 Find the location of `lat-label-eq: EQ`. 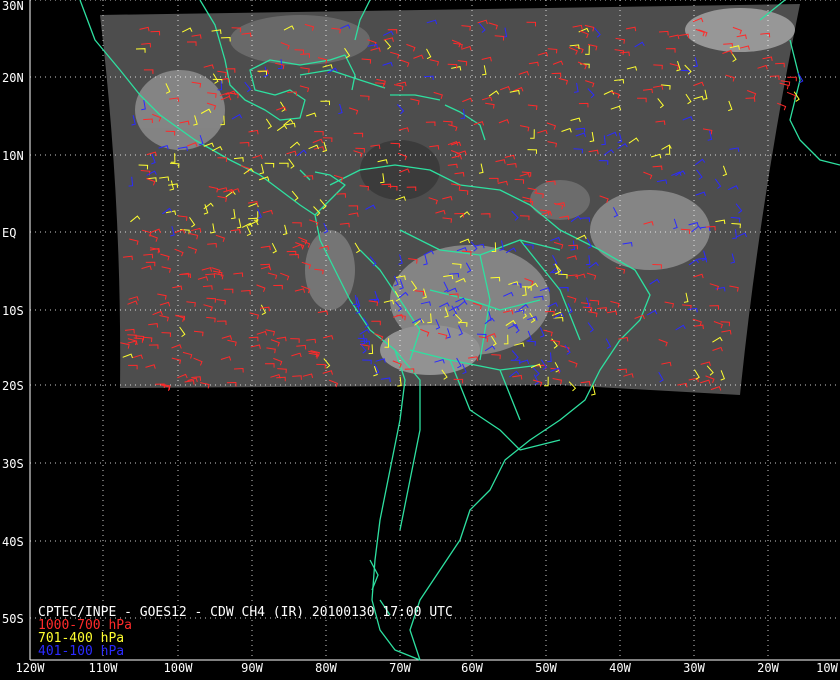

lat-label-eq: EQ is located at coordinates (9, 233).